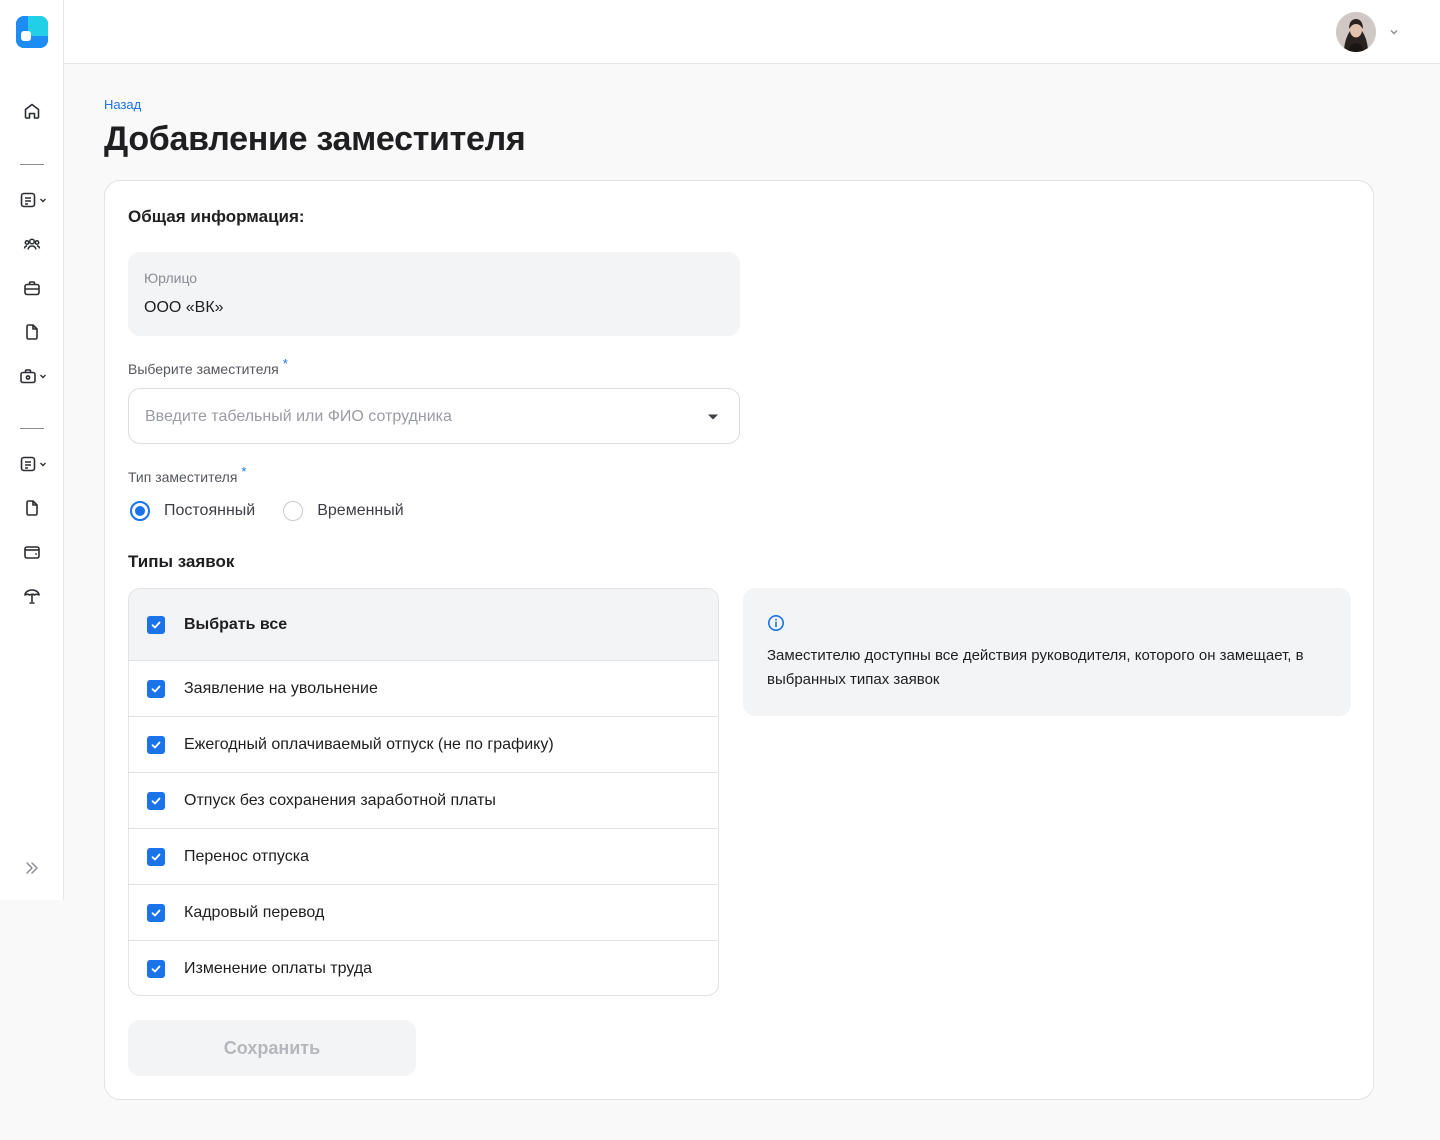 This screenshot has width=1440, height=1140. Describe the element at coordinates (171, 278) in the screenshot. I see `legal-entity-label: Юрлицо` at that location.